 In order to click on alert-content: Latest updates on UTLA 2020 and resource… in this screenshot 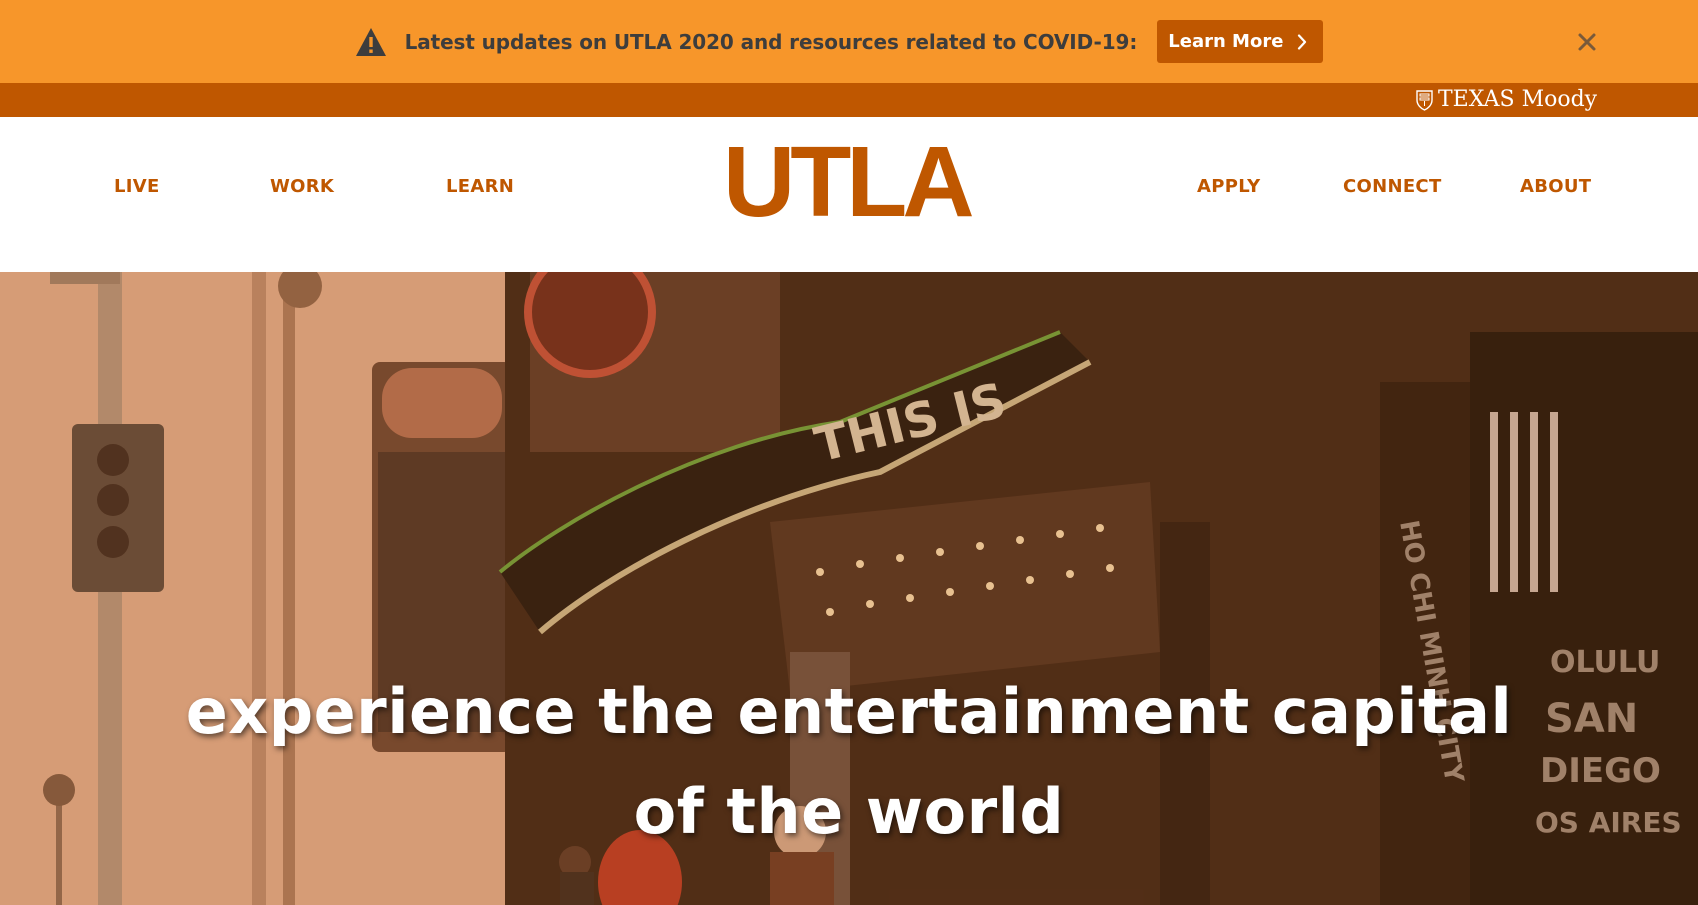, I will do `click(839, 41)`.